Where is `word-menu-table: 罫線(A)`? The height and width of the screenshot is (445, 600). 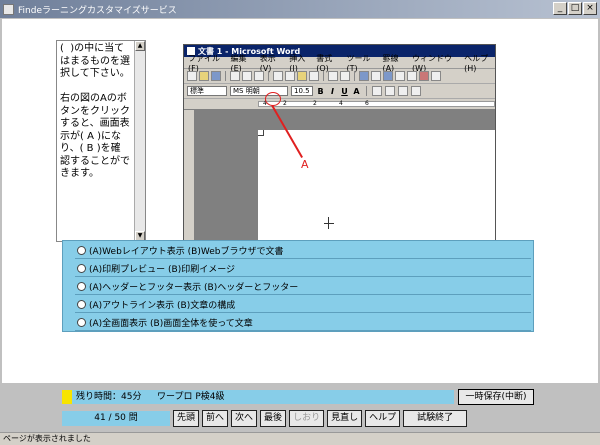 word-menu-table: 罫線(A) is located at coordinates (390, 63).